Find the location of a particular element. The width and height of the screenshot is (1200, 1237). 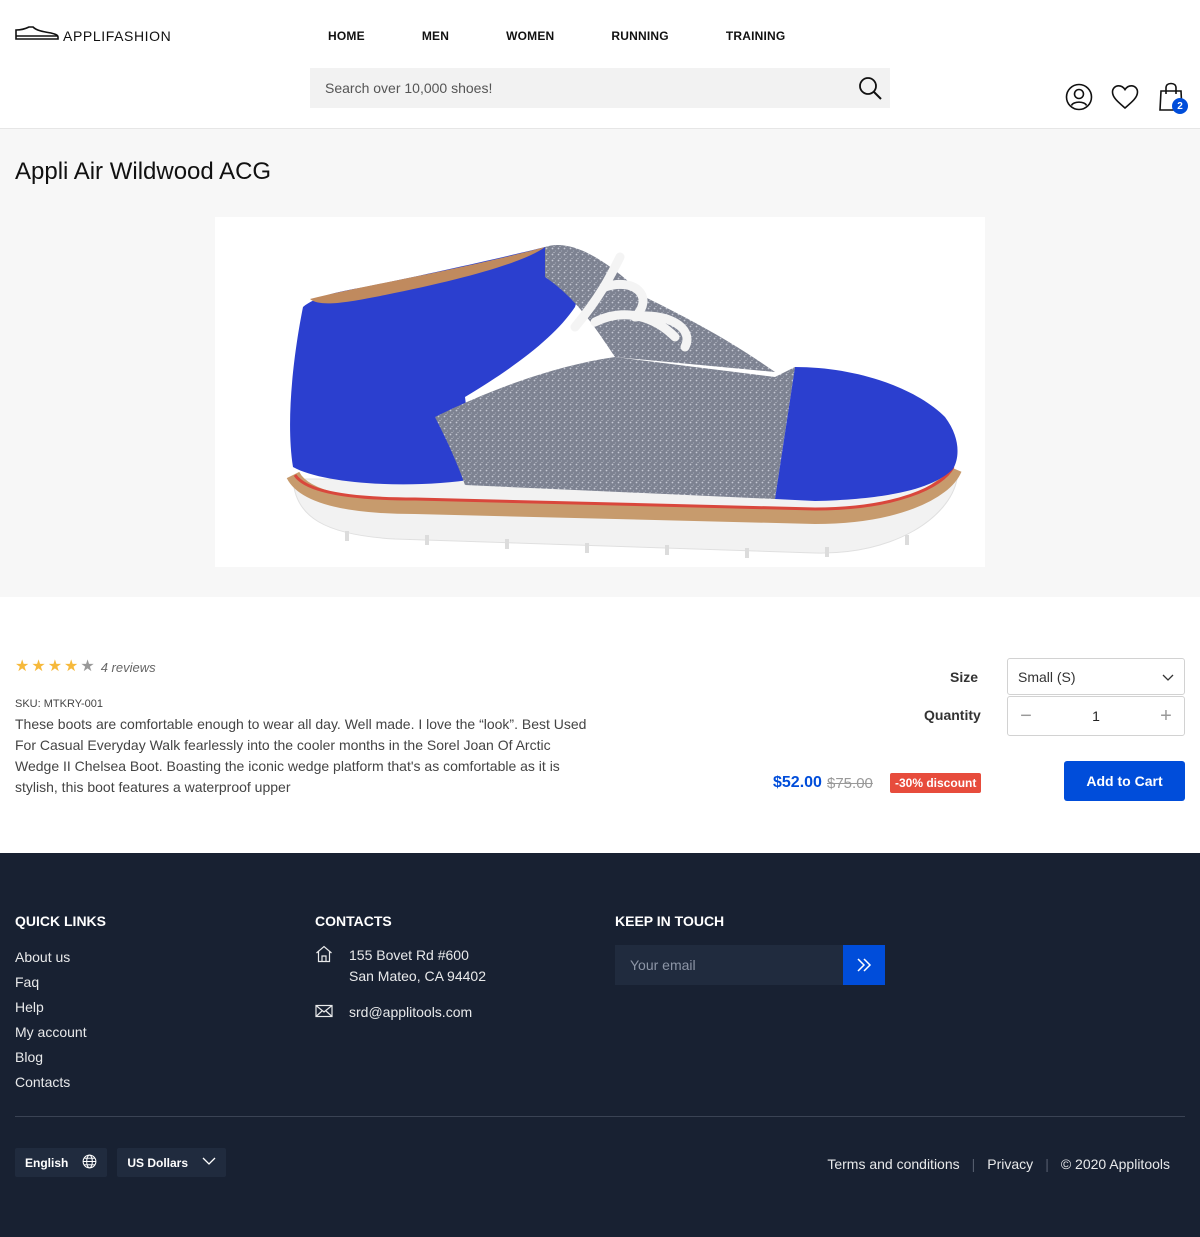

locale-selectors: English US Dollars is located at coordinates (121, 1162).